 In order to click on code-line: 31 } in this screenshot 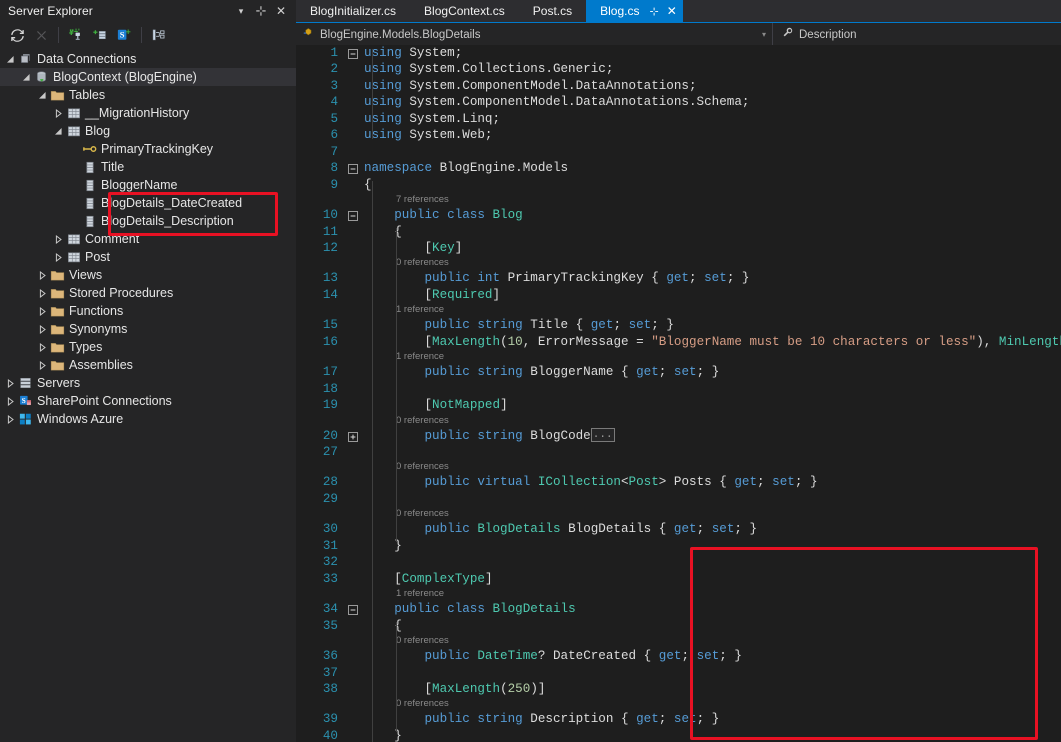, I will do `click(678, 546)`.